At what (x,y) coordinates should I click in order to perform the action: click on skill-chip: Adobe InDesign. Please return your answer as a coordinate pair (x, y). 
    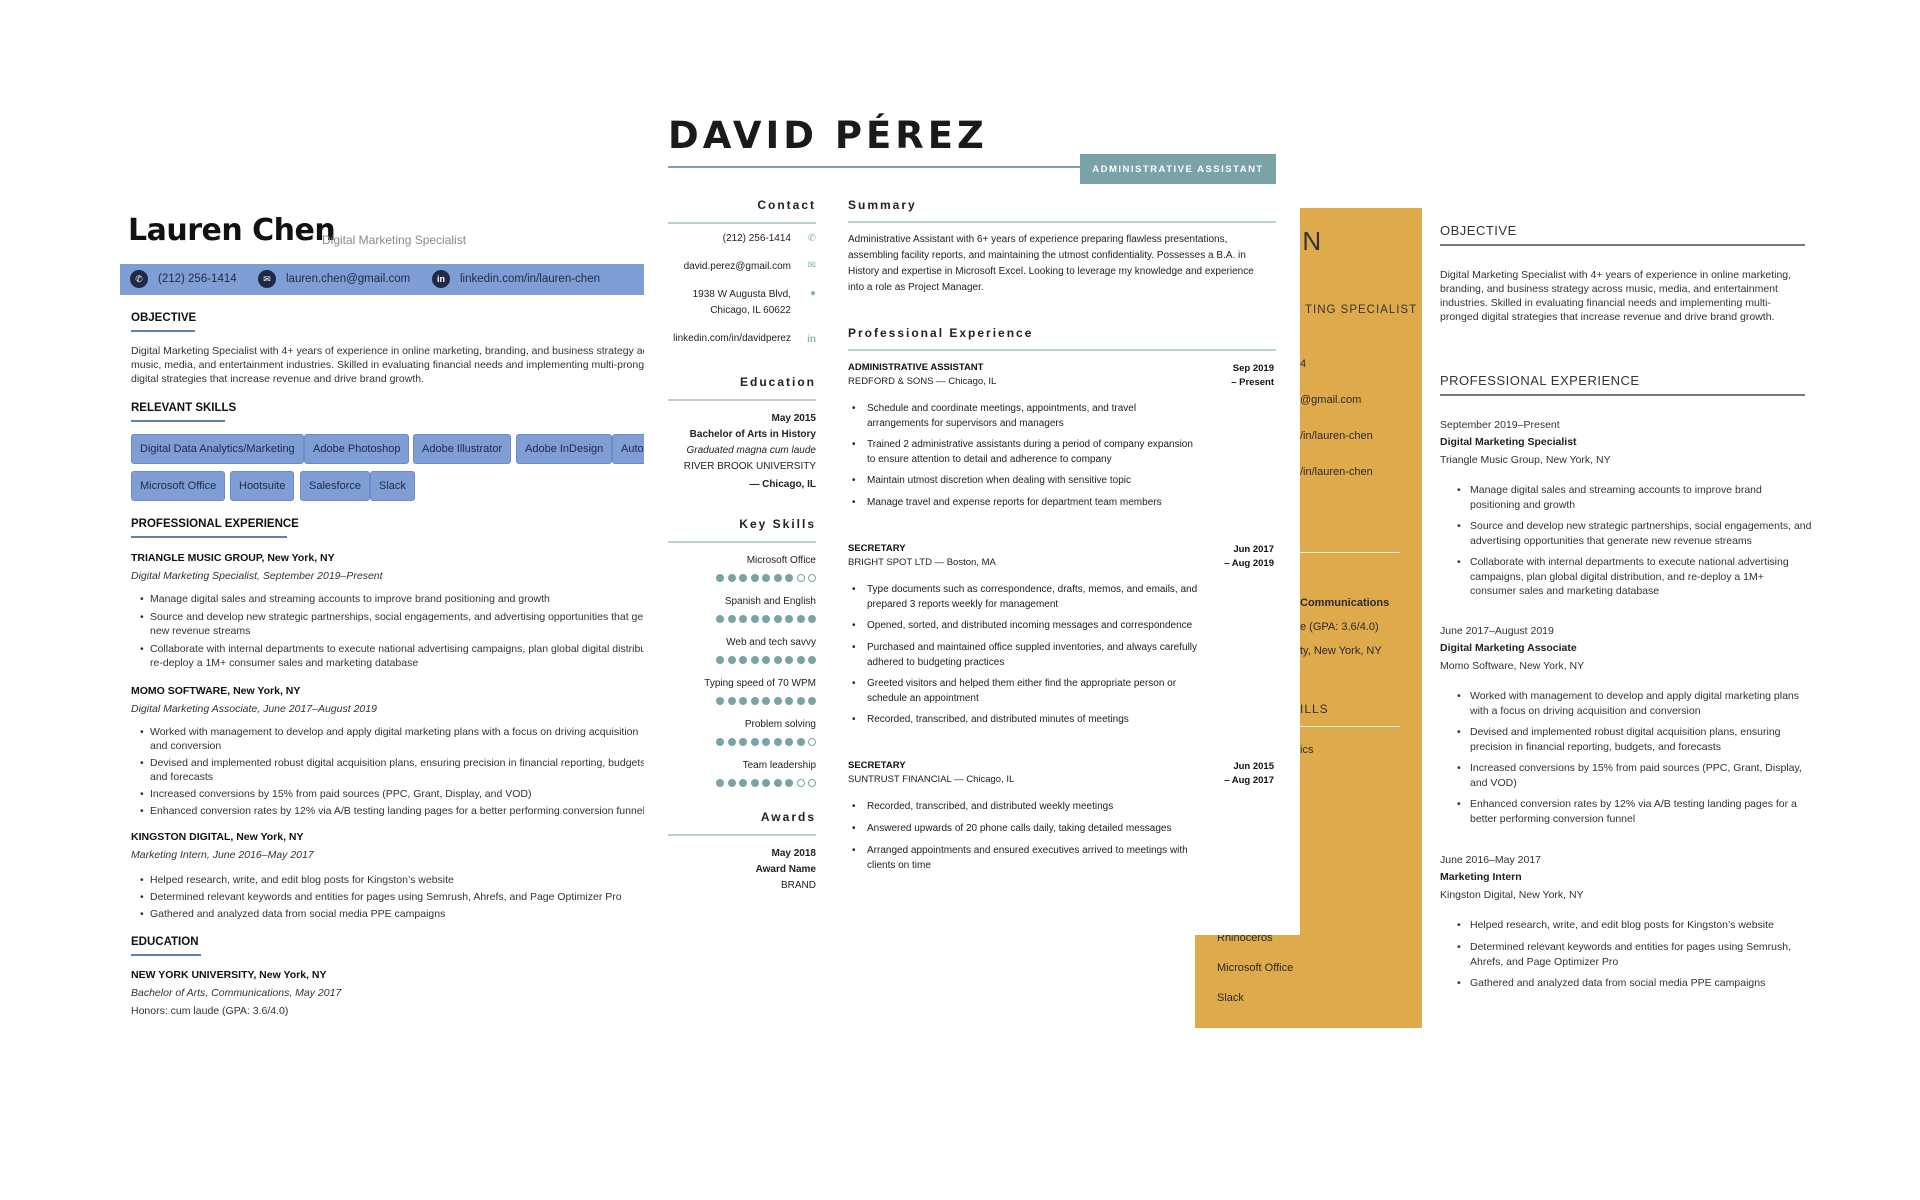
    Looking at the image, I should click on (564, 449).